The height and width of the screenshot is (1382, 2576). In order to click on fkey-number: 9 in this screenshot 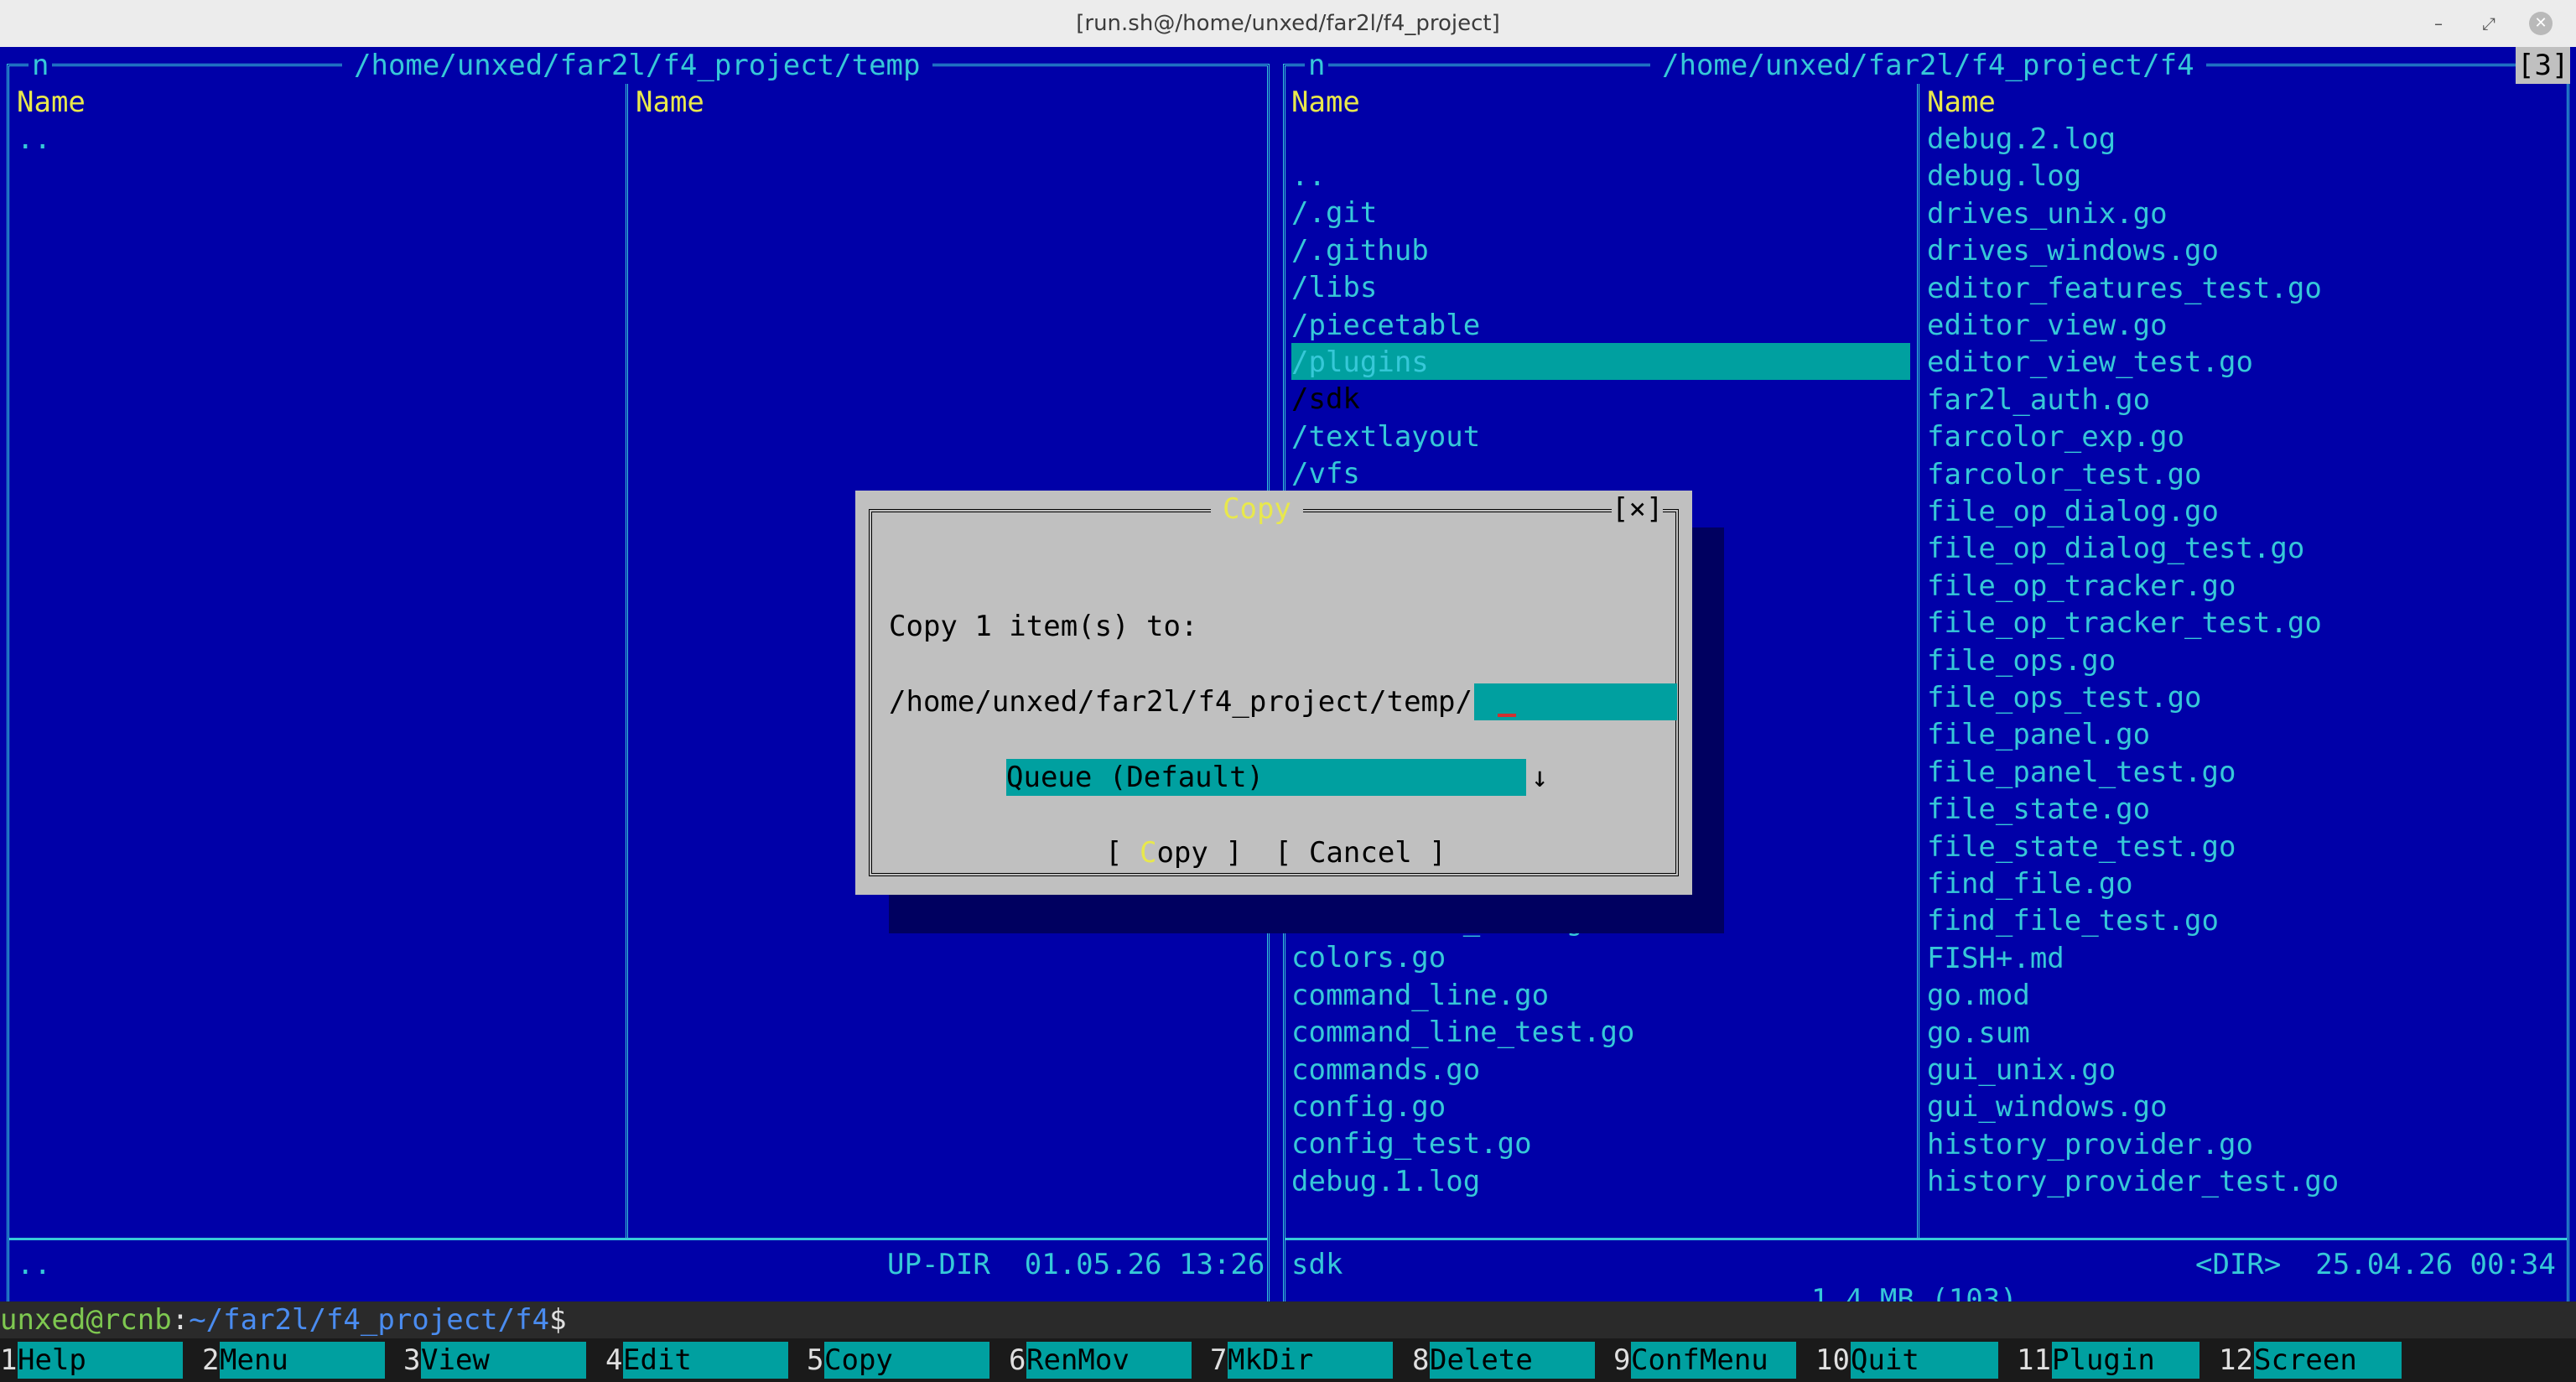, I will do `click(1622, 1360)`.